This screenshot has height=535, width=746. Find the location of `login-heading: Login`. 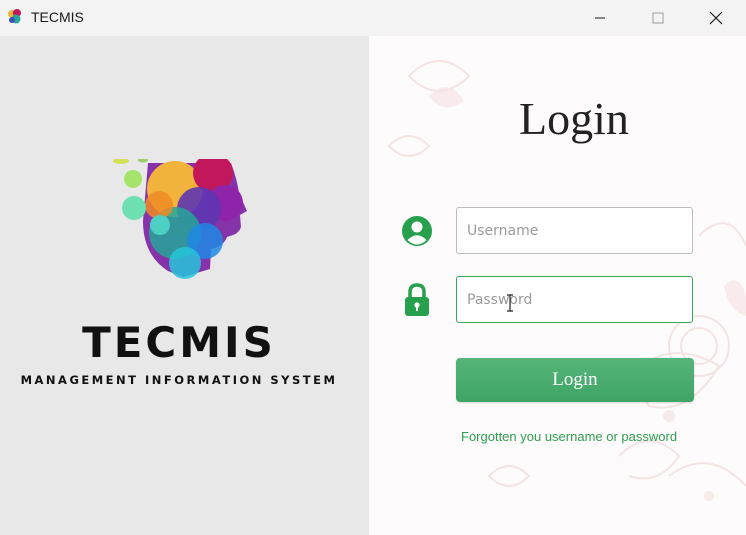

login-heading: Login is located at coordinates (574, 118).